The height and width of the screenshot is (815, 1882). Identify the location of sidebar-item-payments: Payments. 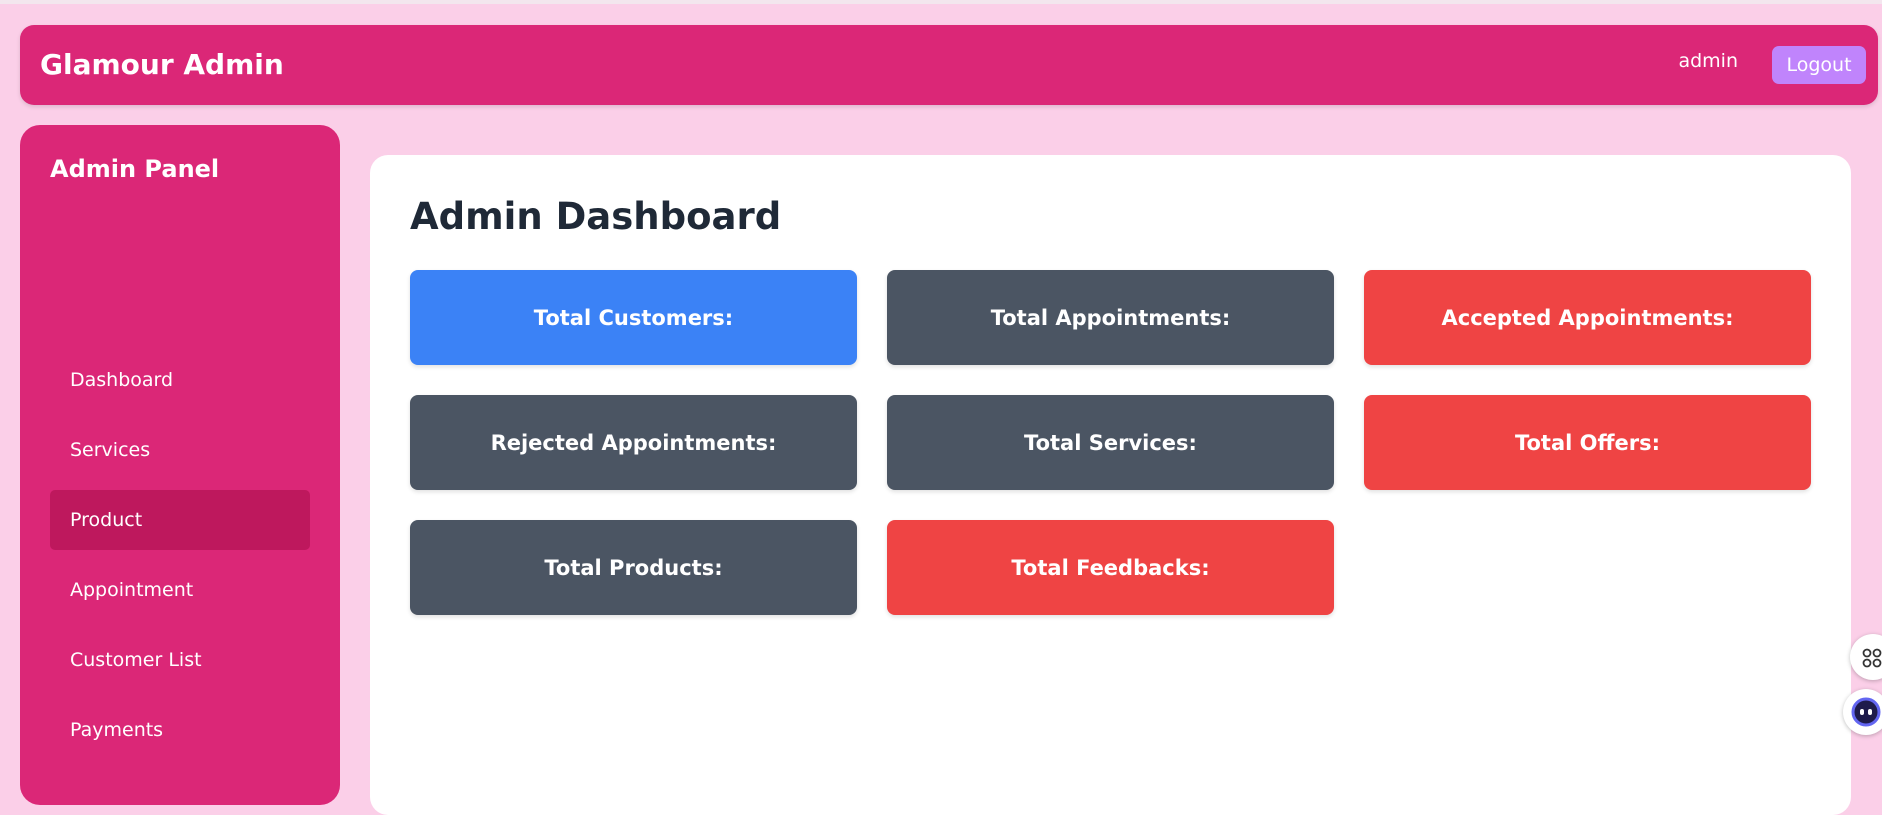
(180, 730).